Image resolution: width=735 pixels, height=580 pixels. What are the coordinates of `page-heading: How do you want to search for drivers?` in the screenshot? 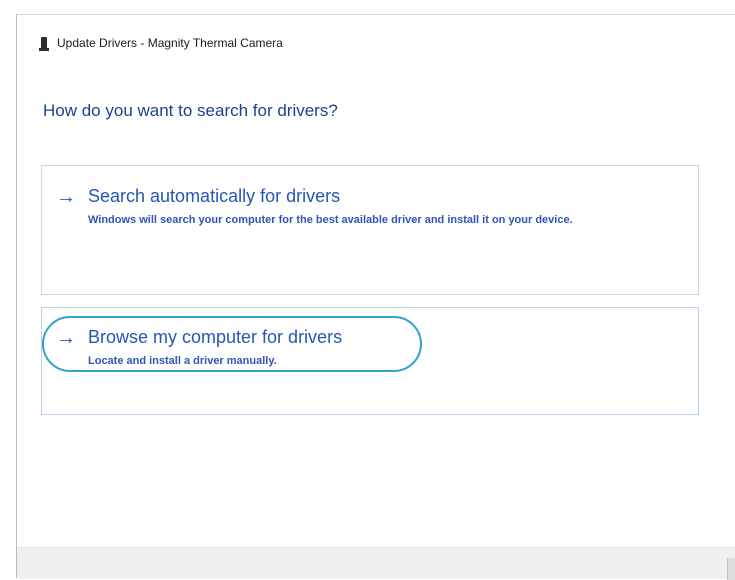 It's located at (190, 110).